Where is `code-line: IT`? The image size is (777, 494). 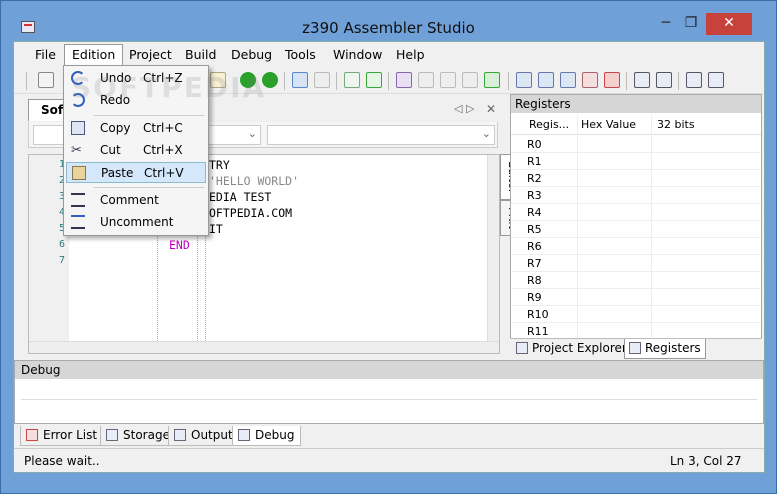 code-line: IT is located at coordinates (216, 229).